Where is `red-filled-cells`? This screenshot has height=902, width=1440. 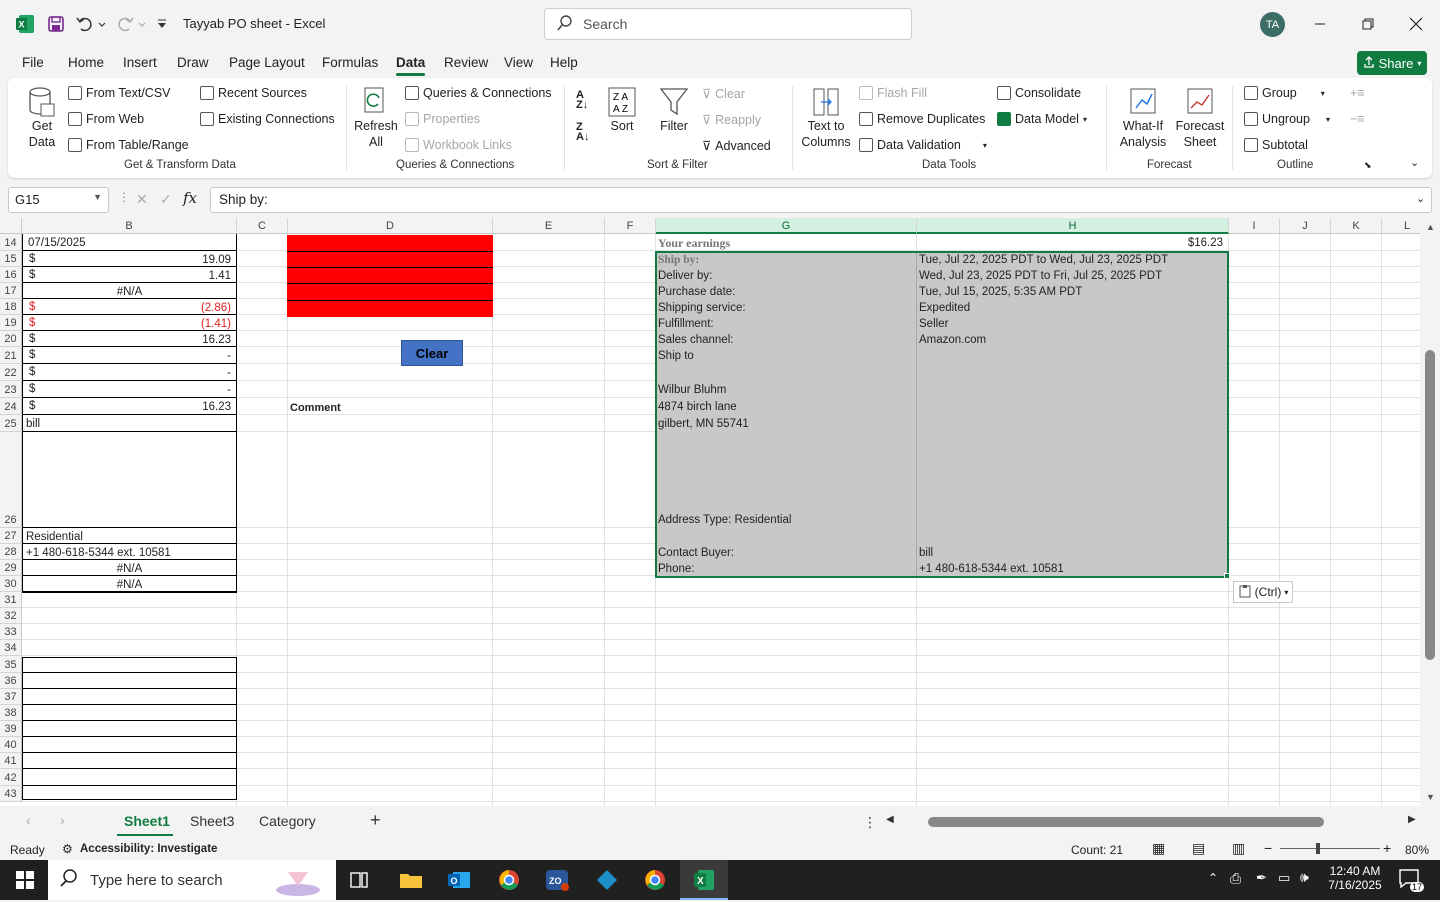
red-filled-cells is located at coordinates (390, 276).